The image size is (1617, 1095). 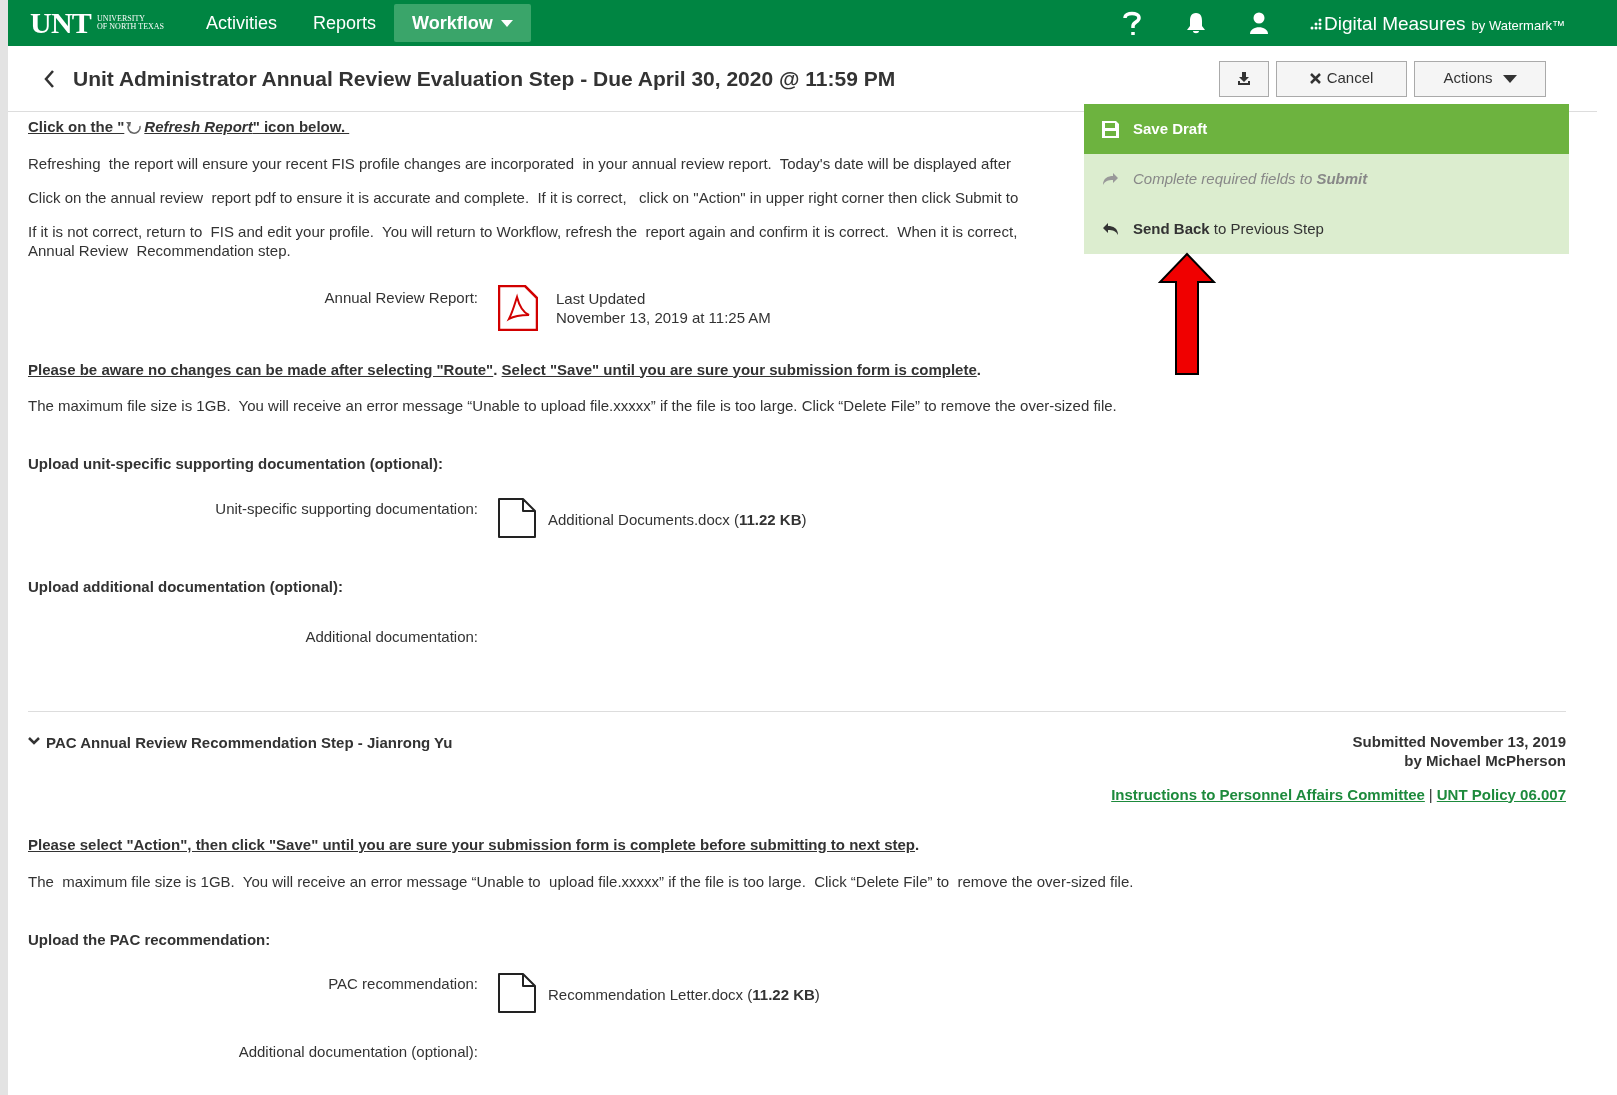 What do you see at coordinates (134, 127) in the screenshot?
I see `refresh-icon` at bounding box center [134, 127].